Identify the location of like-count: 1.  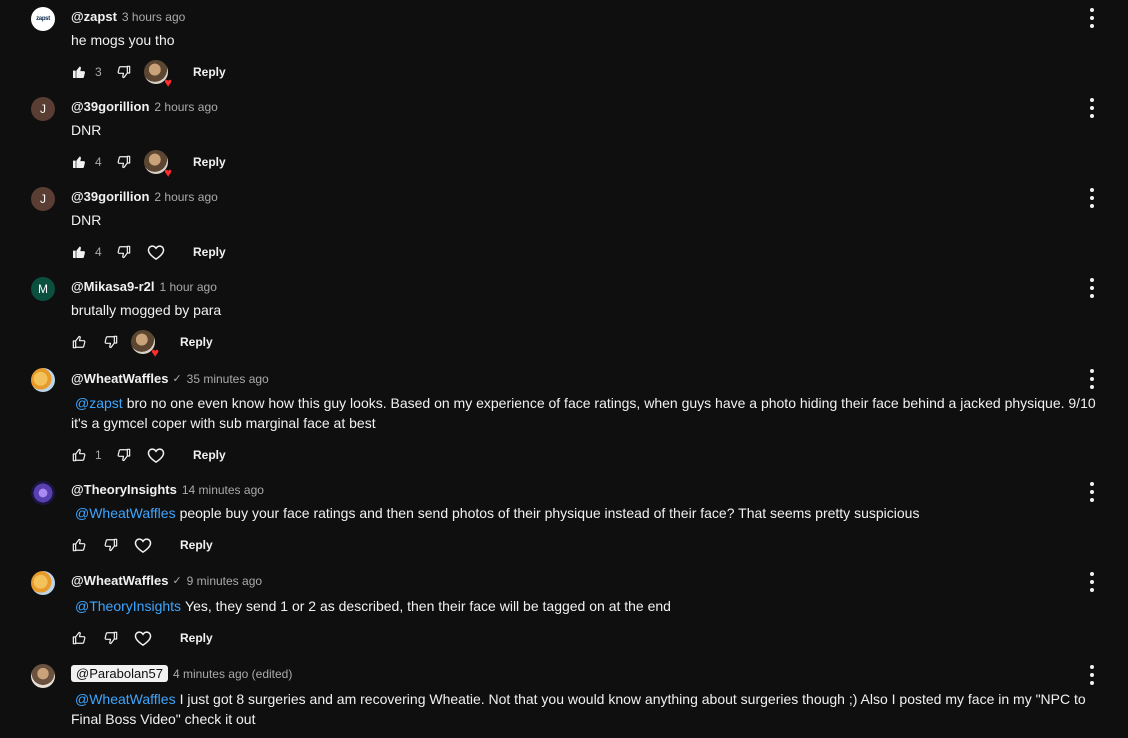
(98, 455).